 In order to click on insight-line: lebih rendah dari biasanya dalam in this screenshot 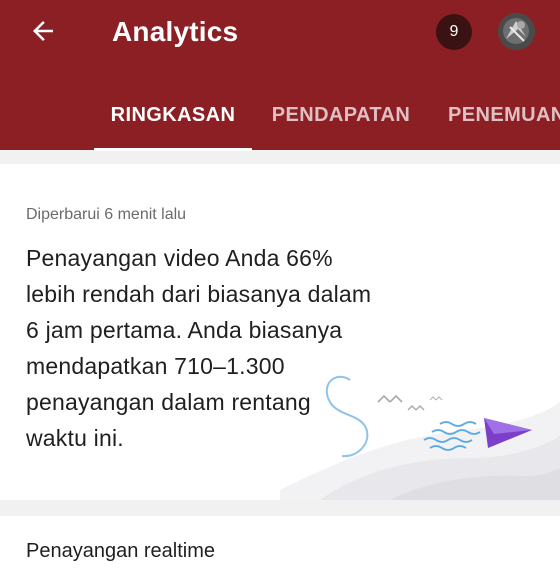, I will do `click(199, 294)`.